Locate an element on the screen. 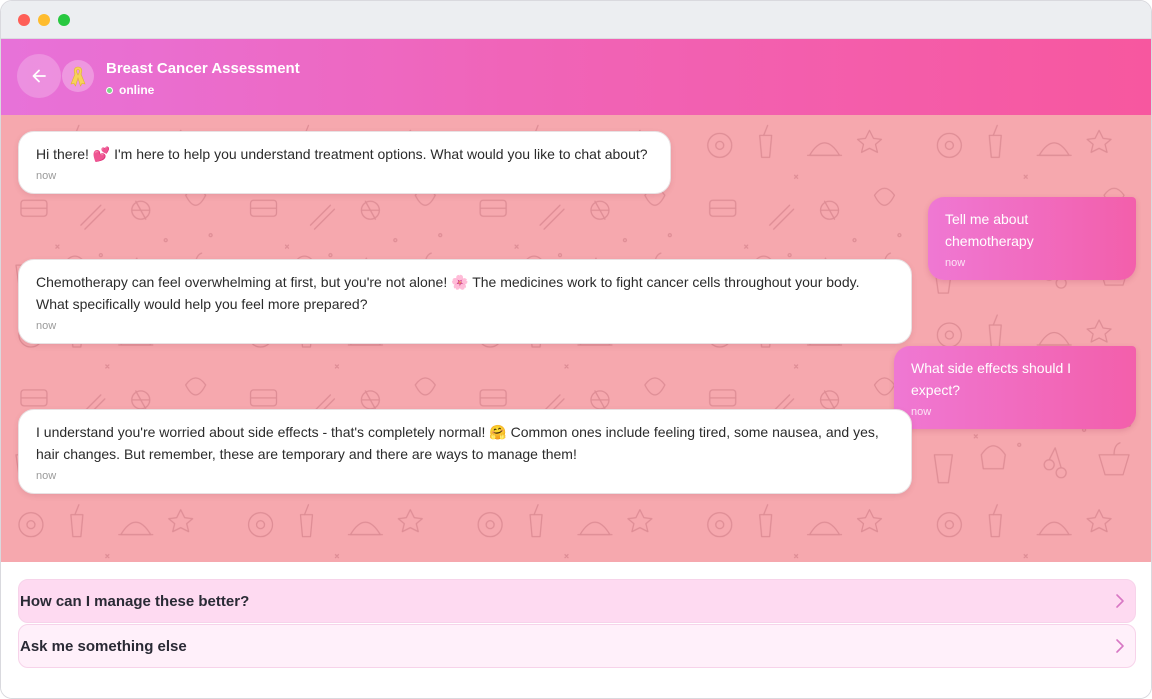 This screenshot has width=1152, height=699. minimize-window-button is located at coordinates (44, 20).